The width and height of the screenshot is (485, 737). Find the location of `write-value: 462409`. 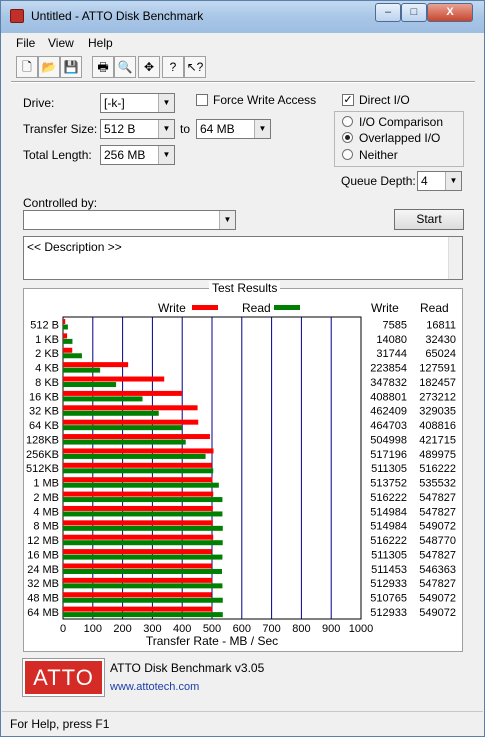

write-value: 462409 is located at coordinates (388, 412).